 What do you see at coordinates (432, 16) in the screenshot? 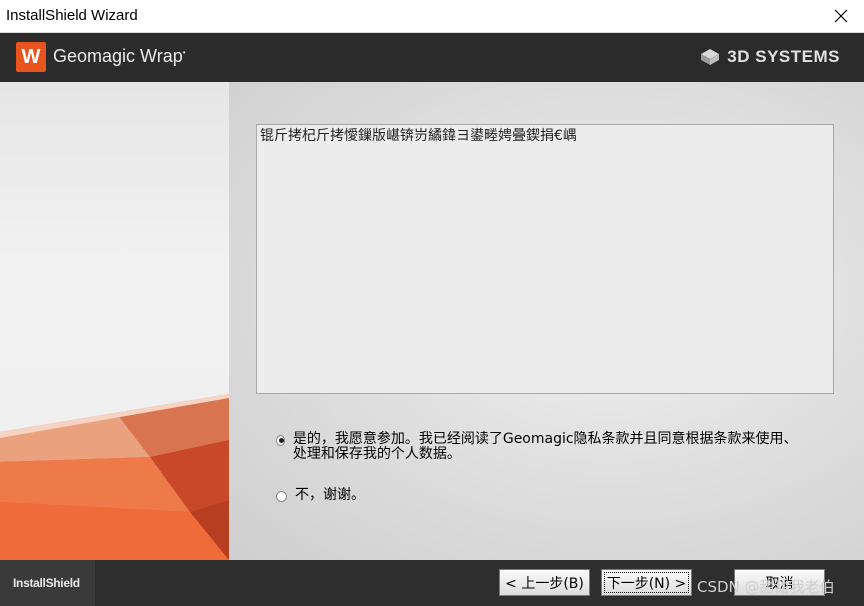
I see `window-titlebar: InstallShield Wizard` at bounding box center [432, 16].